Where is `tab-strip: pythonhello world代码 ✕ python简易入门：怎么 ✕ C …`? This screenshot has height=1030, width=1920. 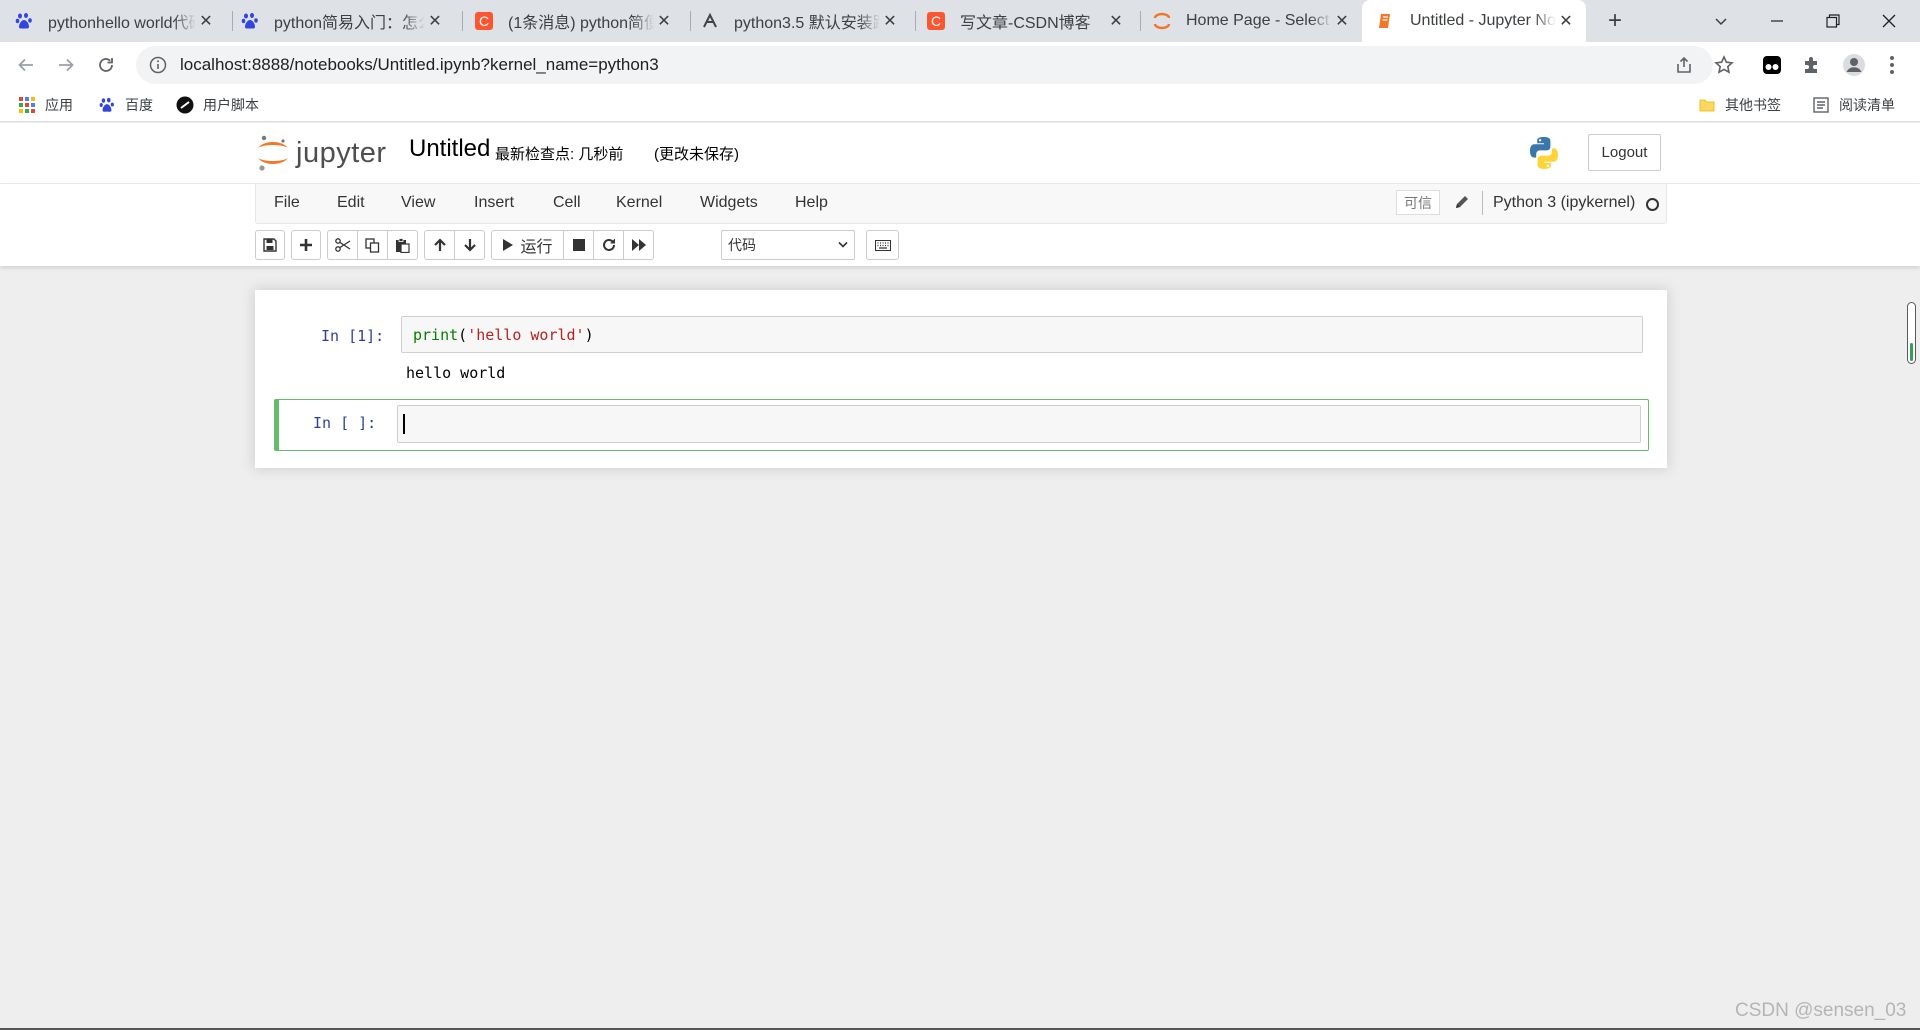 tab-strip: pythonhello world代码 ✕ python简易入门：怎么 ✕ C … is located at coordinates (960, 21).